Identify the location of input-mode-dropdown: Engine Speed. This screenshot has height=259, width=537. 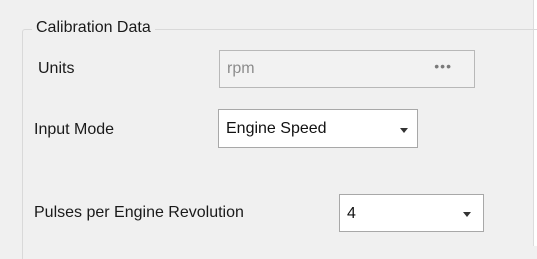
(318, 128).